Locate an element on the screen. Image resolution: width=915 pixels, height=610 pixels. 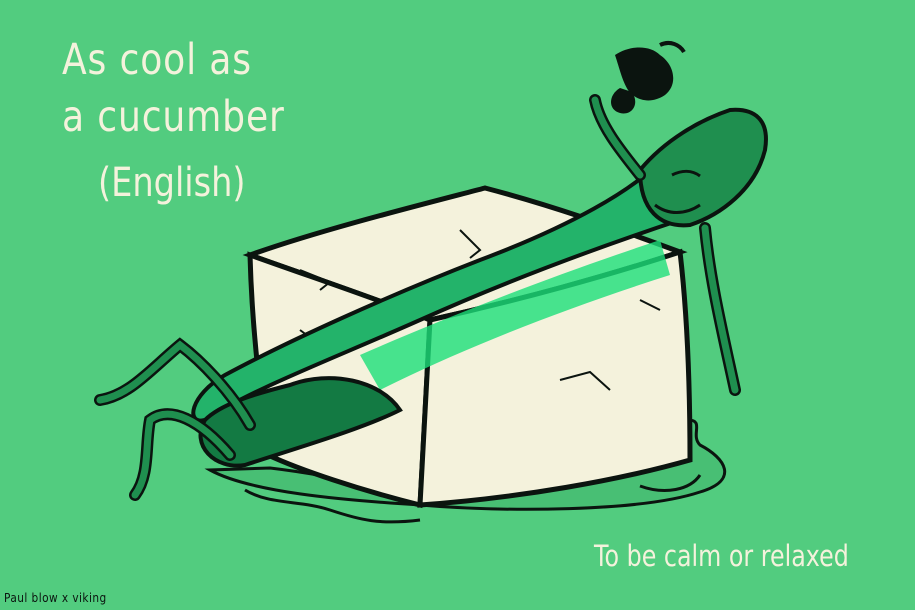
language-label: (English) is located at coordinates (172, 183).